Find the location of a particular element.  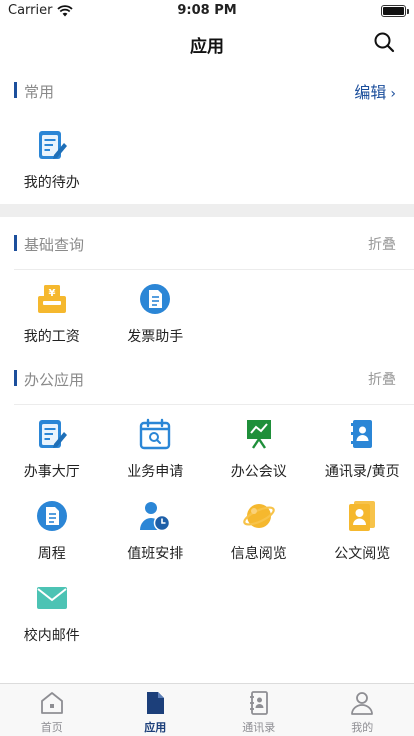

collapse-button-office: 折叠 is located at coordinates (382, 379).